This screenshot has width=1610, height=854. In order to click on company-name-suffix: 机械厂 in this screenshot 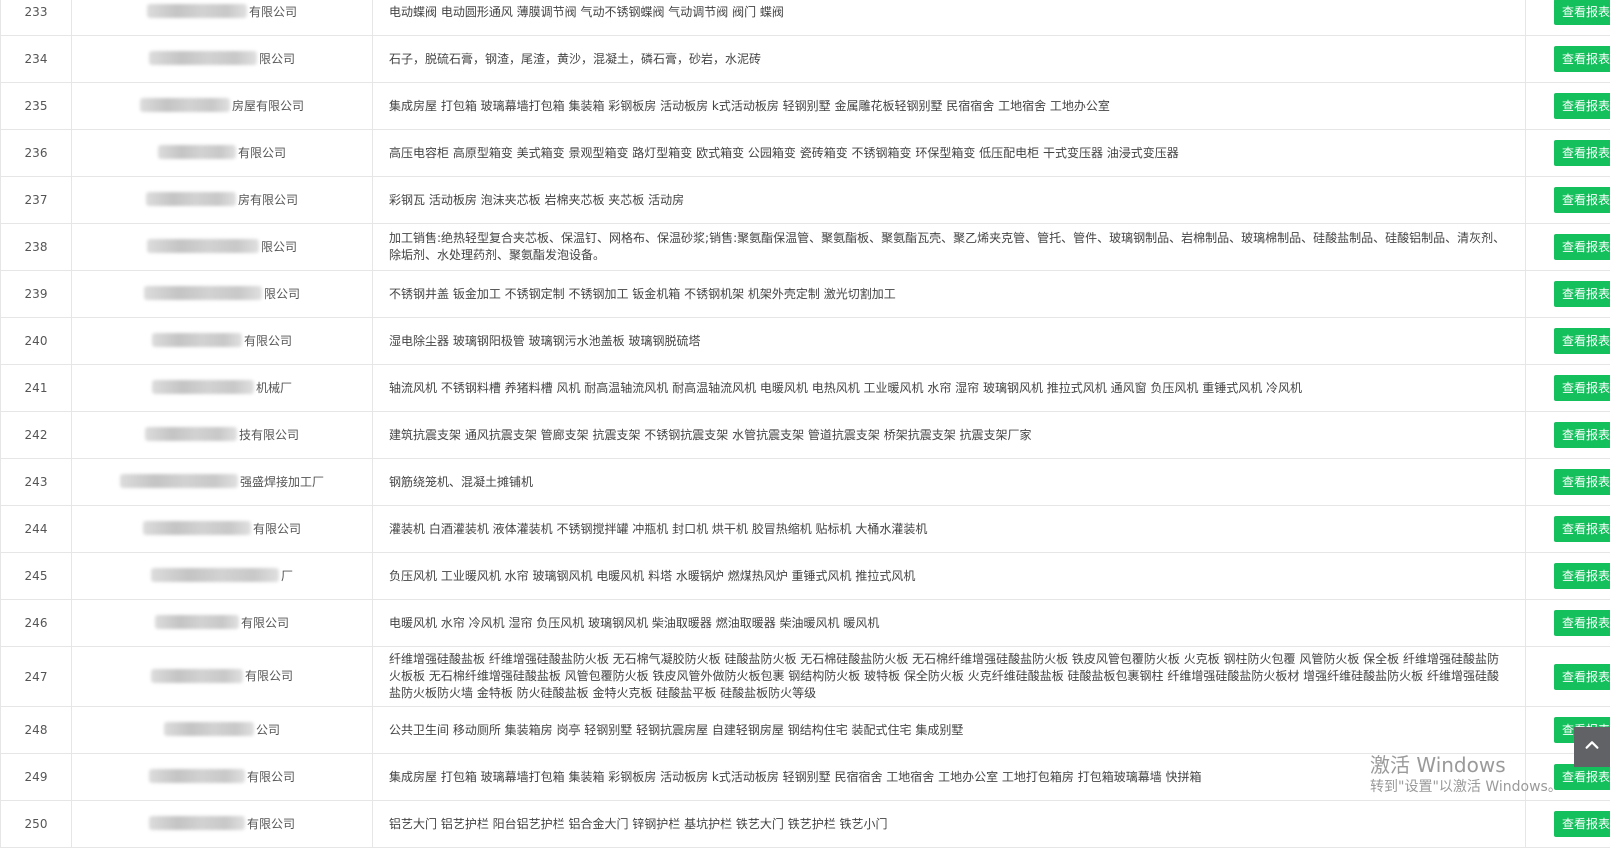, I will do `click(273, 387)`.